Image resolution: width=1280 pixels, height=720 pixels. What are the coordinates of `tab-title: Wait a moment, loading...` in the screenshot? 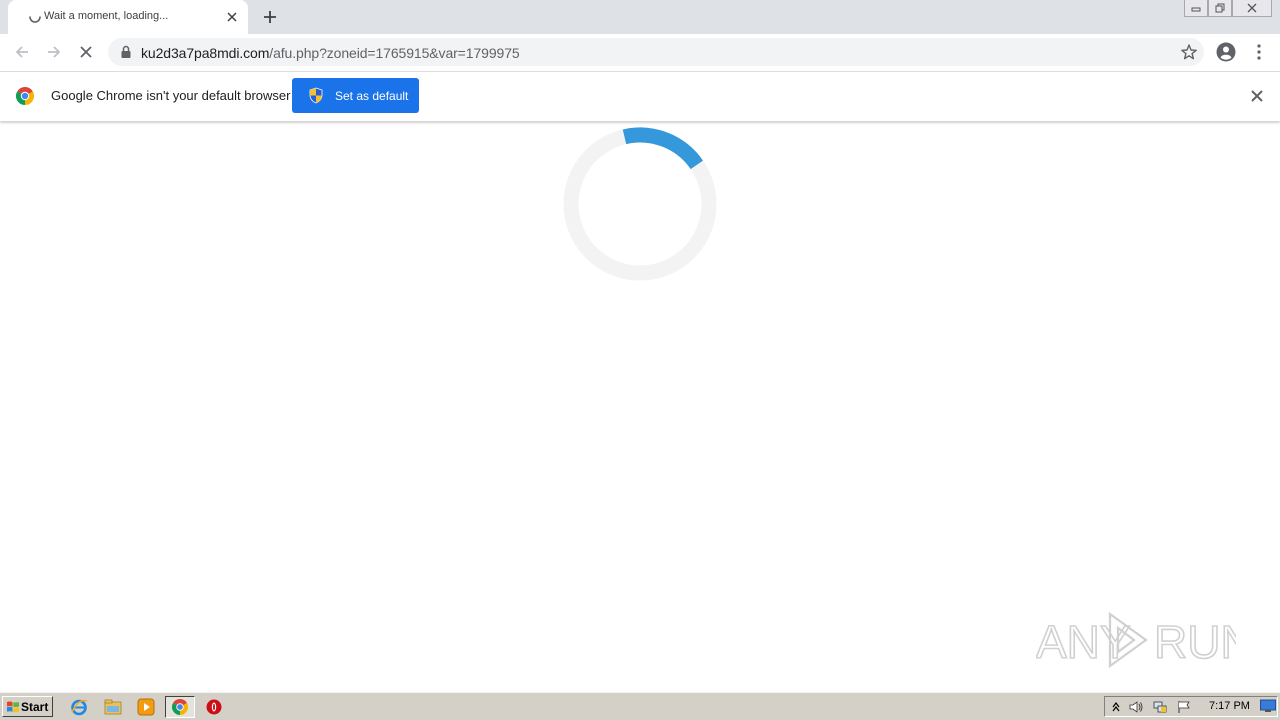 It's located at (106, 16).